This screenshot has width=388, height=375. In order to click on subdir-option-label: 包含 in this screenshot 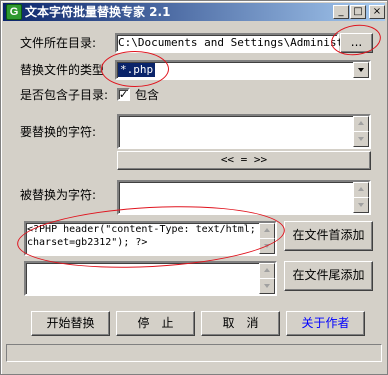, I will do `click(147, 95)`.